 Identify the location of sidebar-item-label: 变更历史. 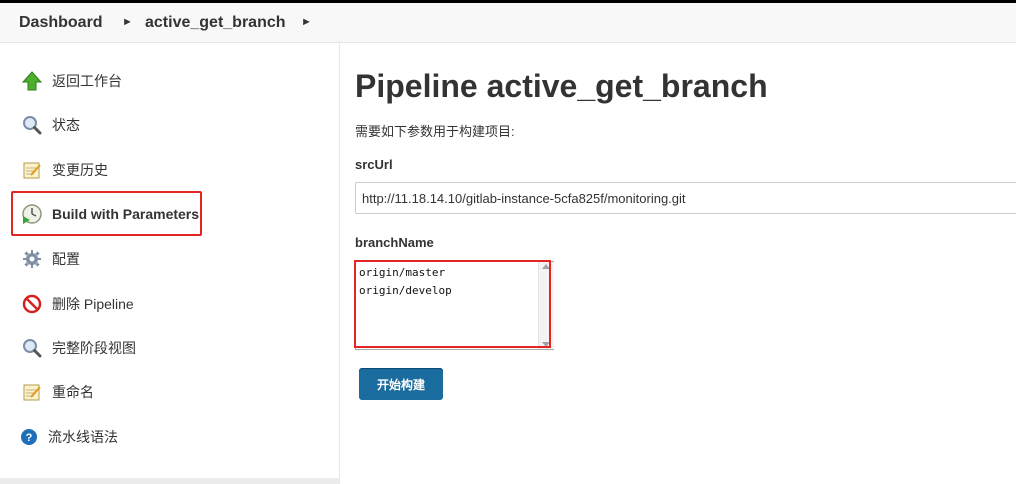
(80, 170).